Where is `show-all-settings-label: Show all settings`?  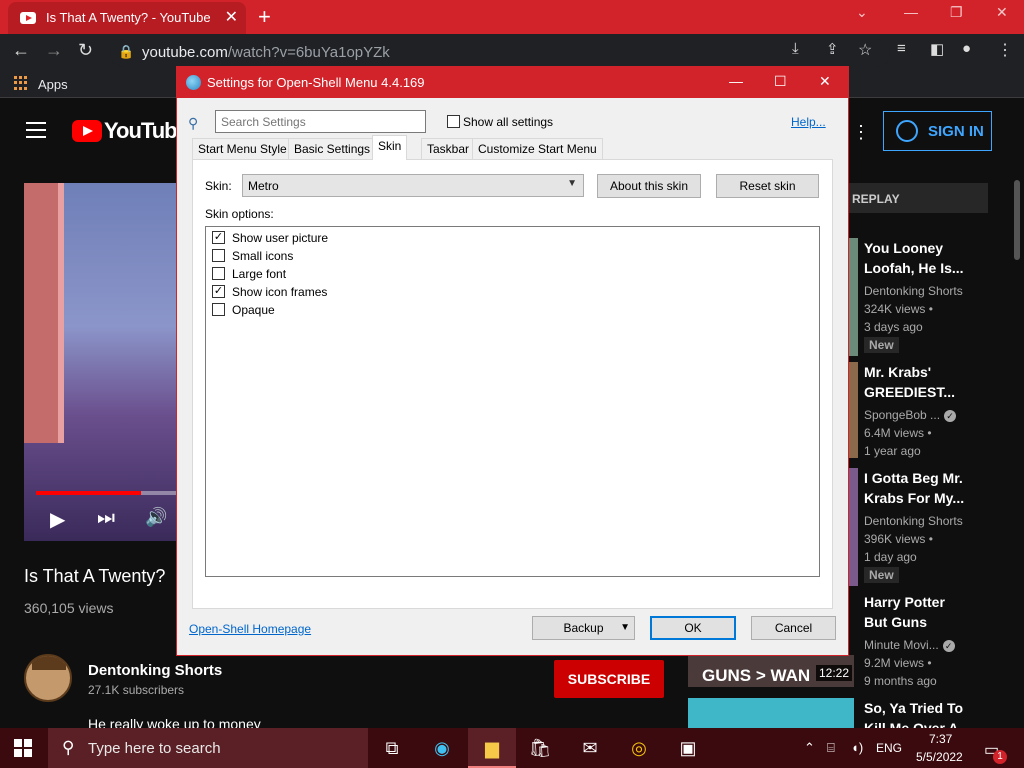 show-all-settings-label: Show all settings is located at coordinates (508, 122).